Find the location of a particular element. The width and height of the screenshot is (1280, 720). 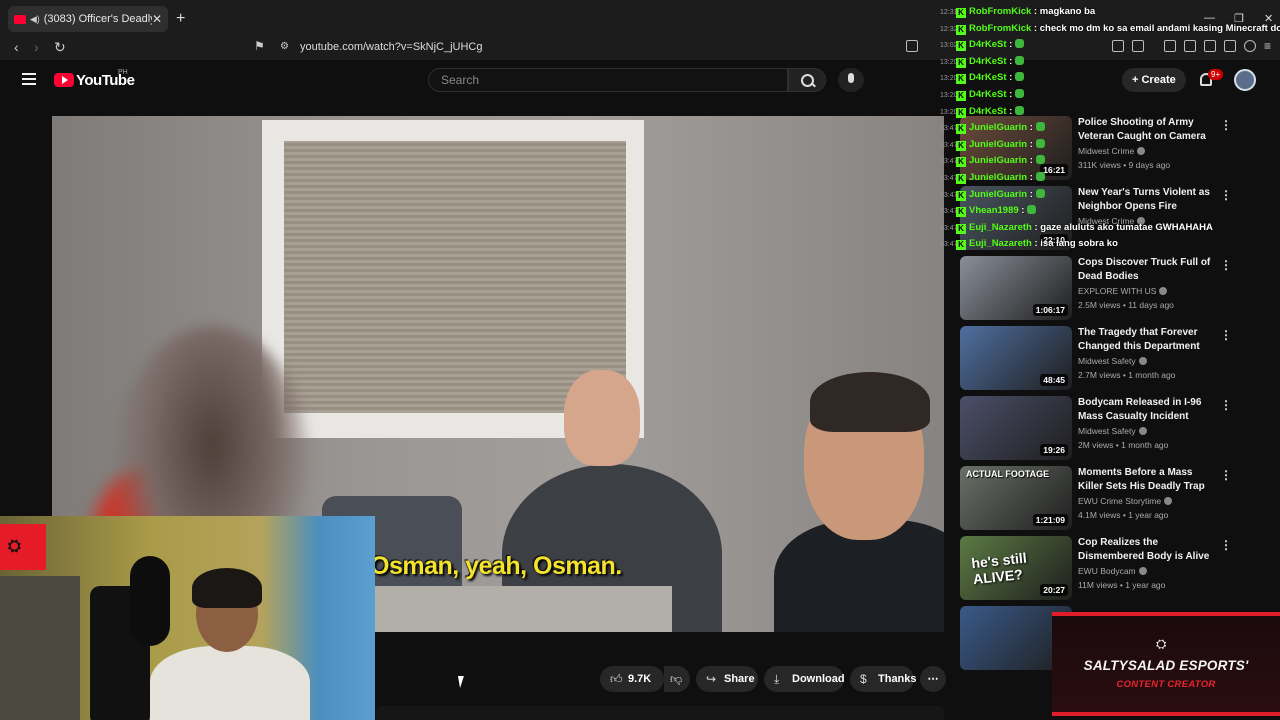

share-button: ↪ Share is located at coordinates (727, 679).